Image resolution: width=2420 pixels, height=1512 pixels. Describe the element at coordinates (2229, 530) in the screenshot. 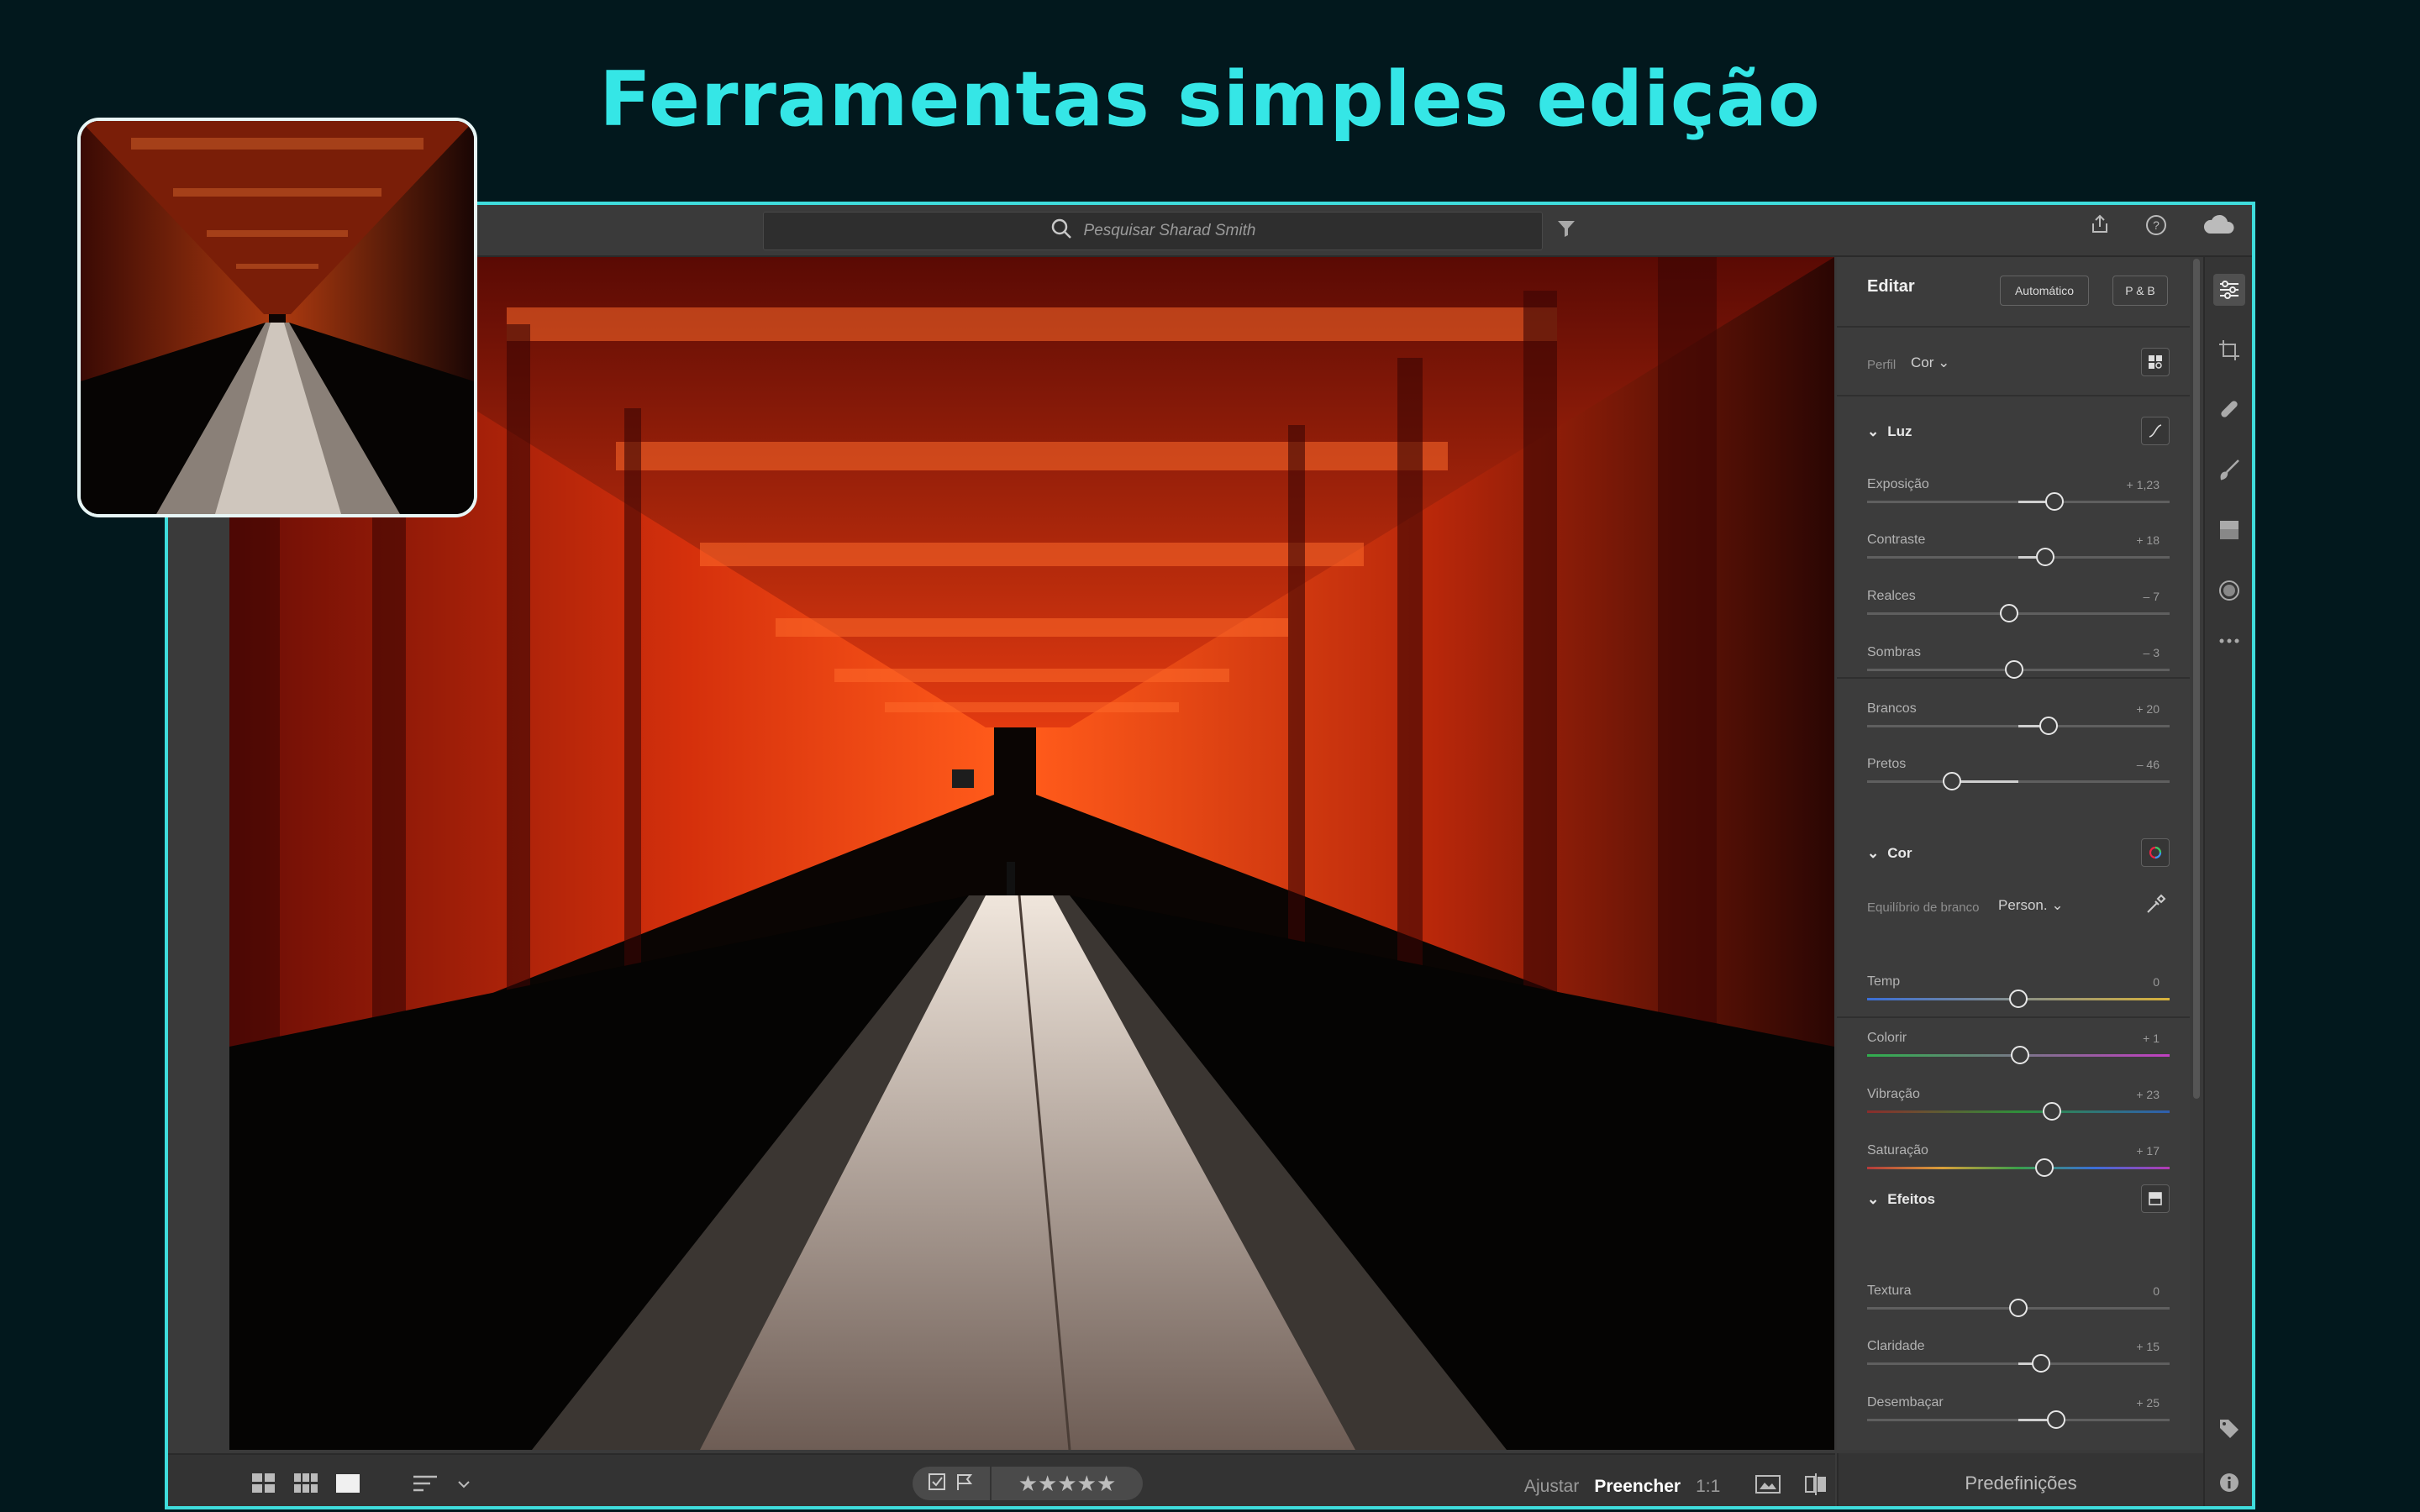

I see `linear-gradient-icon` at that location.